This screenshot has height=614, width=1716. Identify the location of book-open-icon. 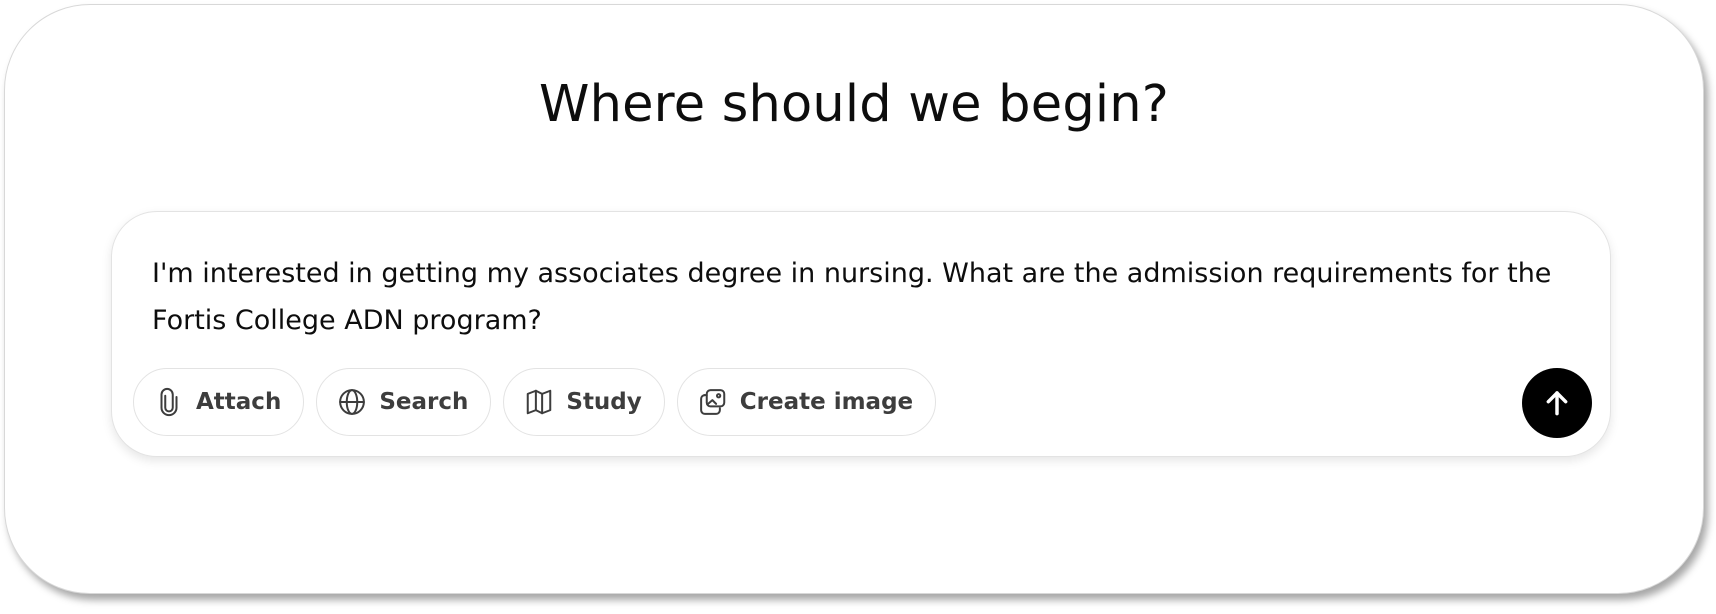
(539, 402).